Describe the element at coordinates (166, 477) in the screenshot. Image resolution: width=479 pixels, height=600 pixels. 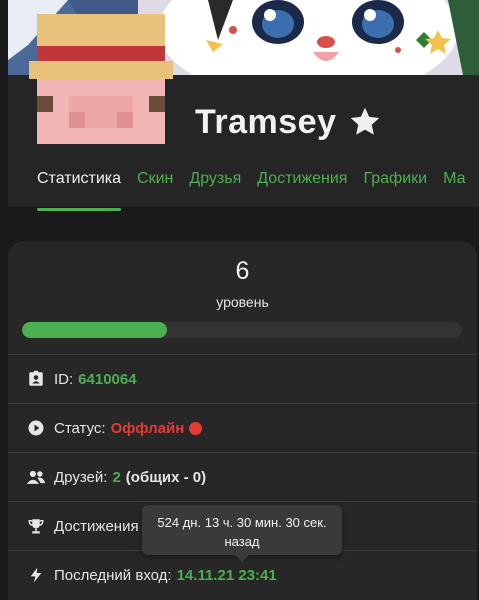
I see `friends-common: (общих - 0)` at that location.